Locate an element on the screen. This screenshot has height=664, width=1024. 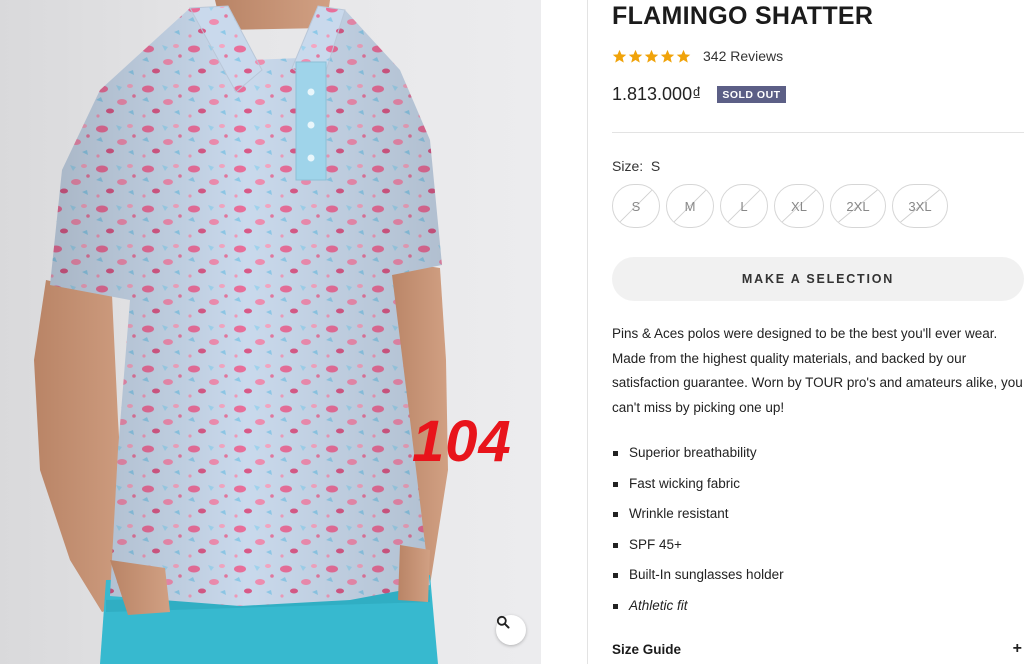
size-label: Size: S is located at coordinates (636, 166).